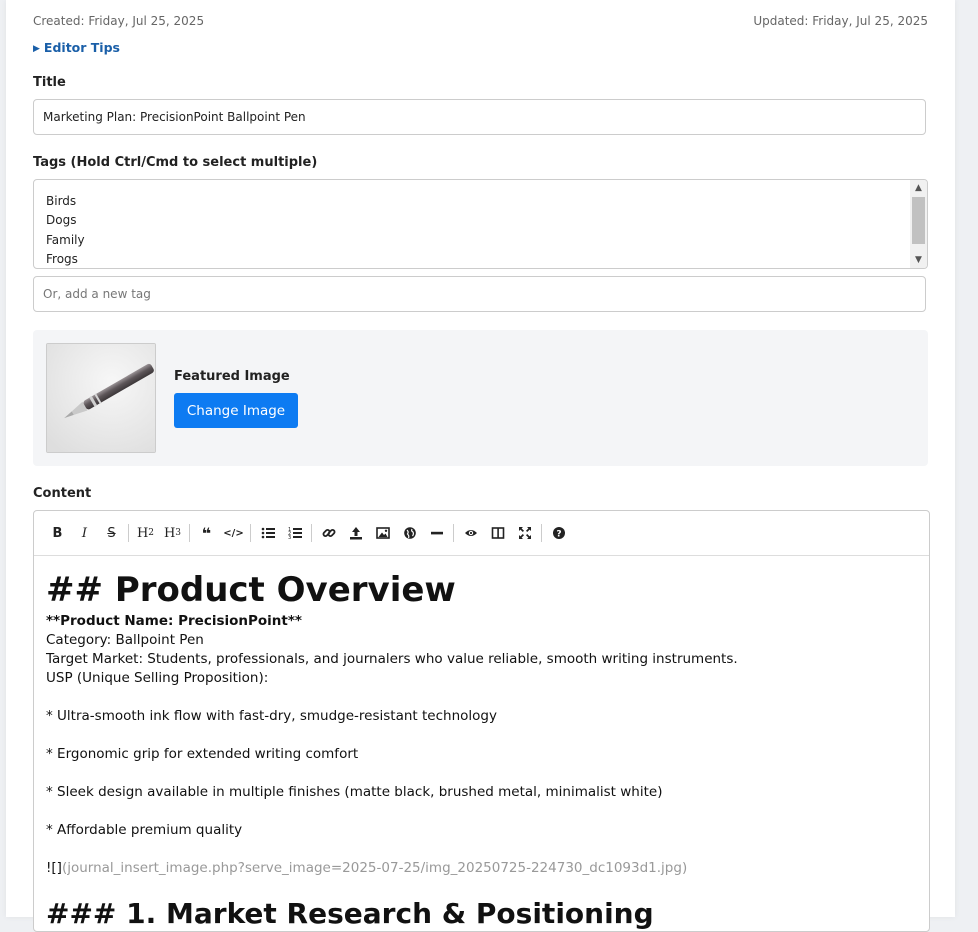 Image resolution: width=978 pixels, height=932 pixels. I want to click on help-icon: ?, so click(558, 533).